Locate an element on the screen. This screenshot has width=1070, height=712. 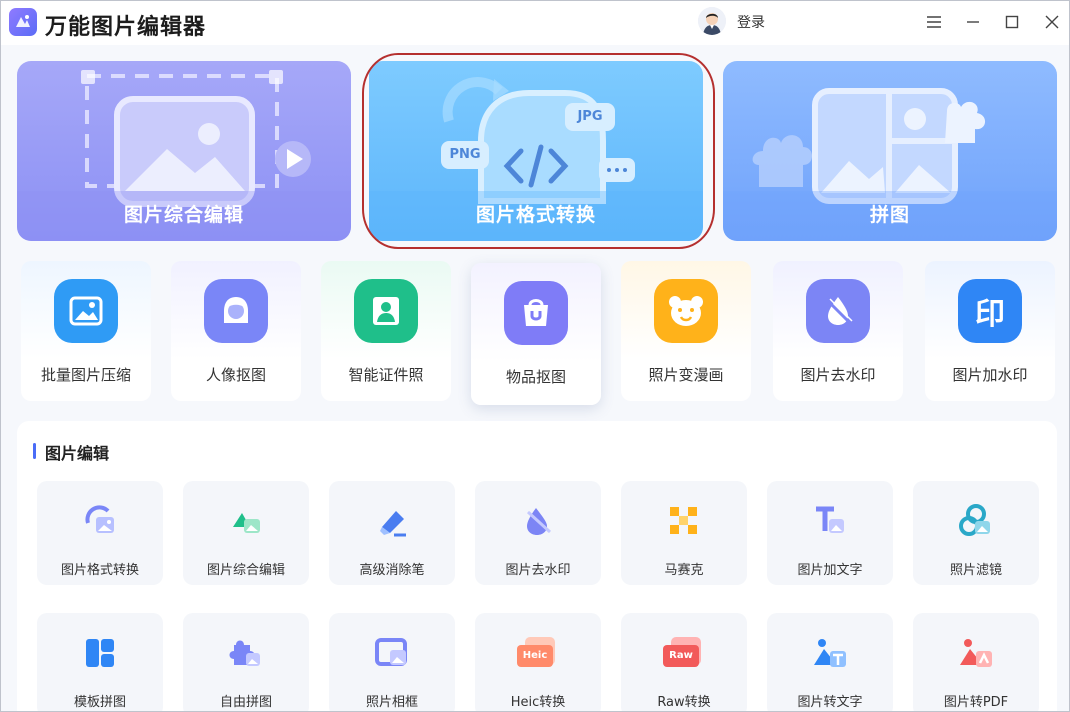
quick-tool-cartoon: 照片变漫画 is located at coordinates (686, 331).